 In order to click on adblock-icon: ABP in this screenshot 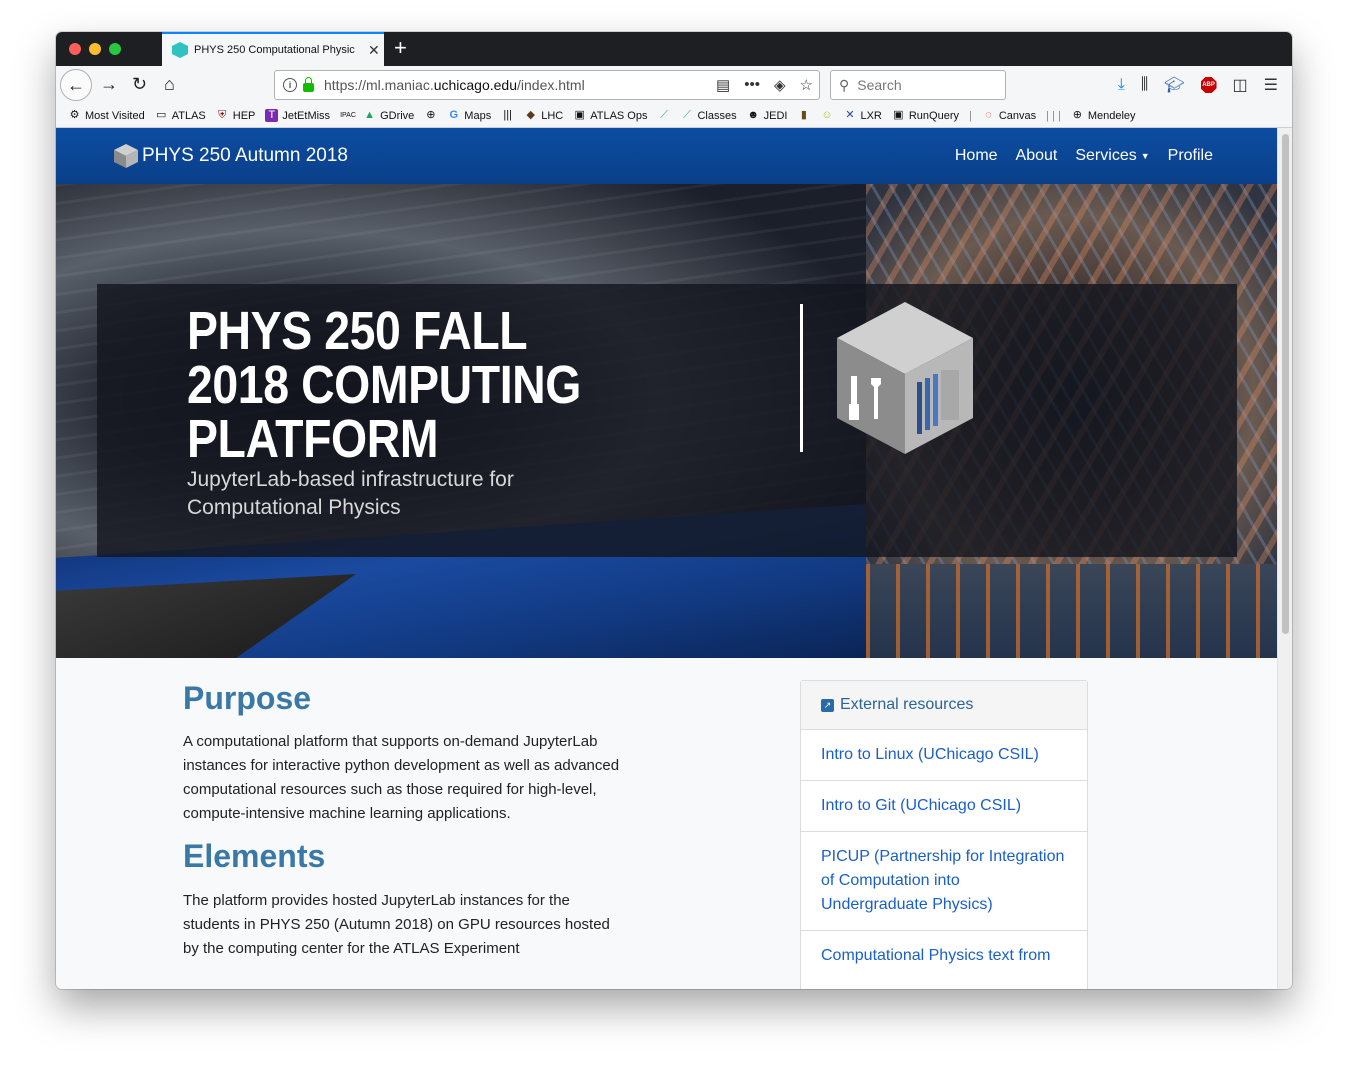, I will do `click(1208, 85)`.